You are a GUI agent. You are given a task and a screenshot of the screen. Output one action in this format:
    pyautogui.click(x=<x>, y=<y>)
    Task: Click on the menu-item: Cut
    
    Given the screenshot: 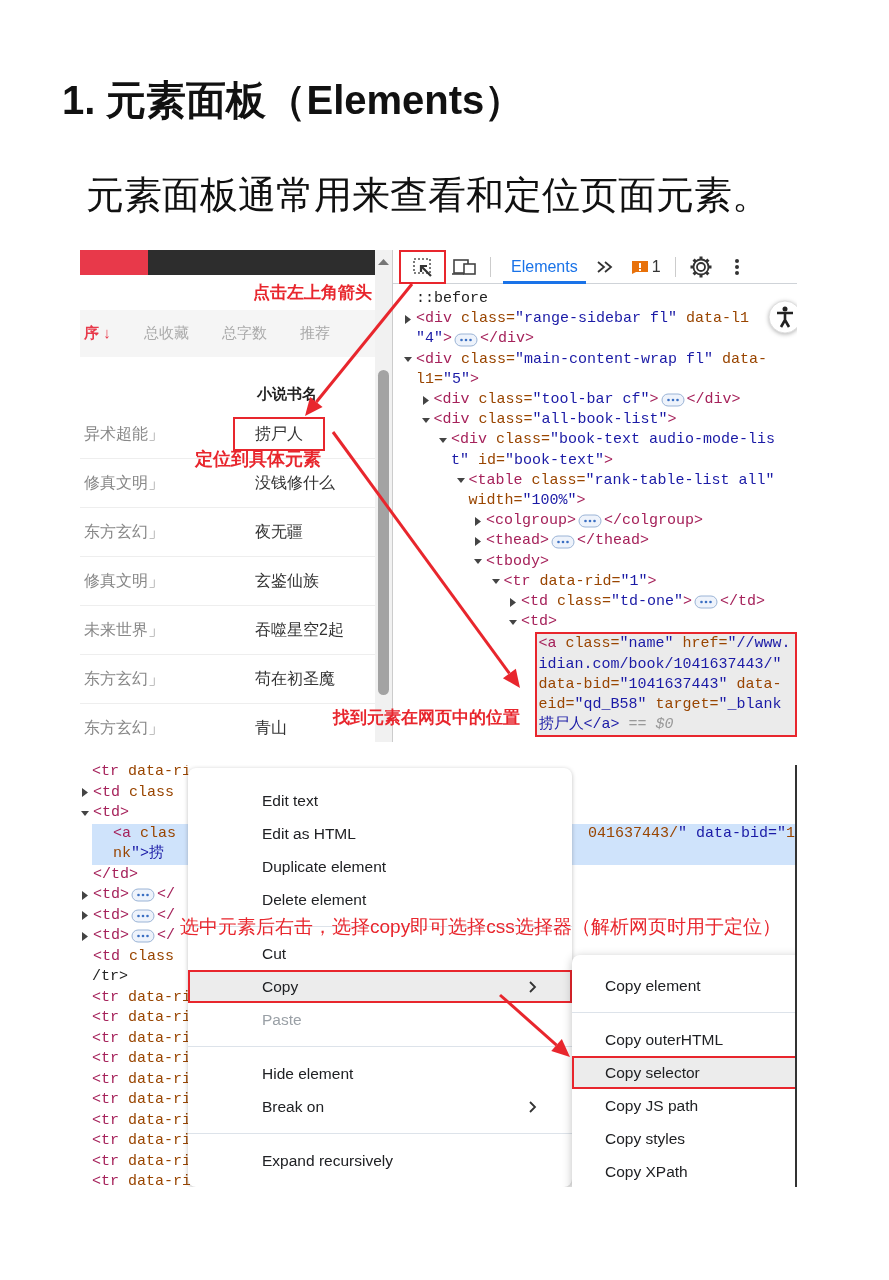 What is the action you would take?
    pyautogui.click(x=380, y=953)
    